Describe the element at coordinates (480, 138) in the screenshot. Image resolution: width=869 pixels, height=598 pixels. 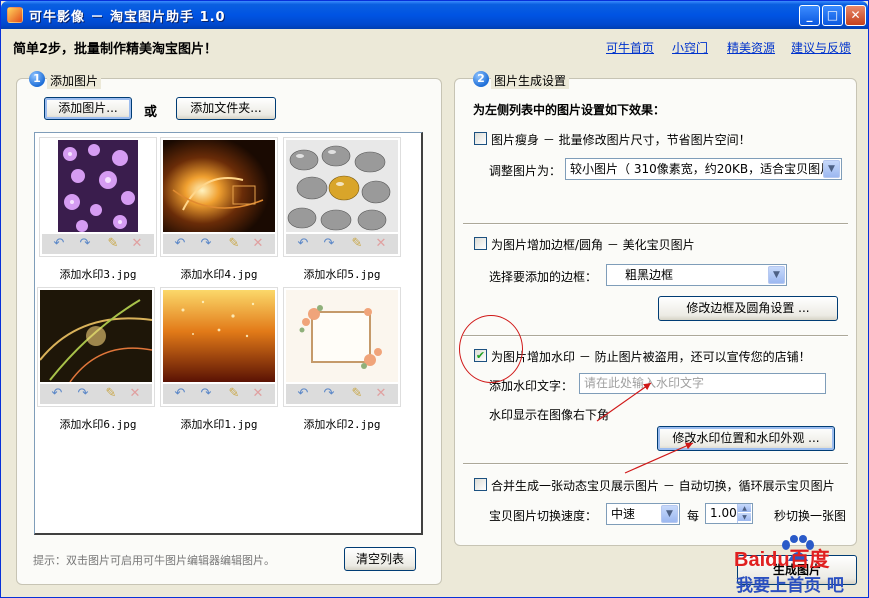
I see `slim-checkbox` at that location.